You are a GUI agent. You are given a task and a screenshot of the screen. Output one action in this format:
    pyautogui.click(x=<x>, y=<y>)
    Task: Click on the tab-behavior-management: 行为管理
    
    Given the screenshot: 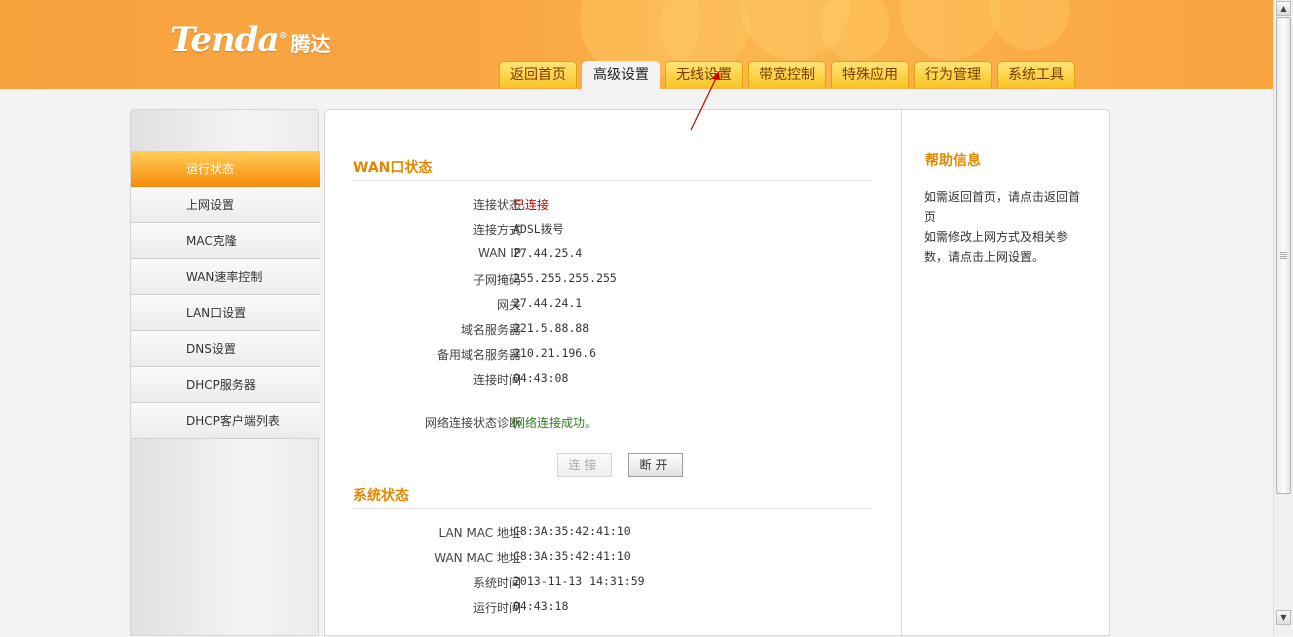 What is the action you would take?
    pyautogui.click(x=953, y=74)
    